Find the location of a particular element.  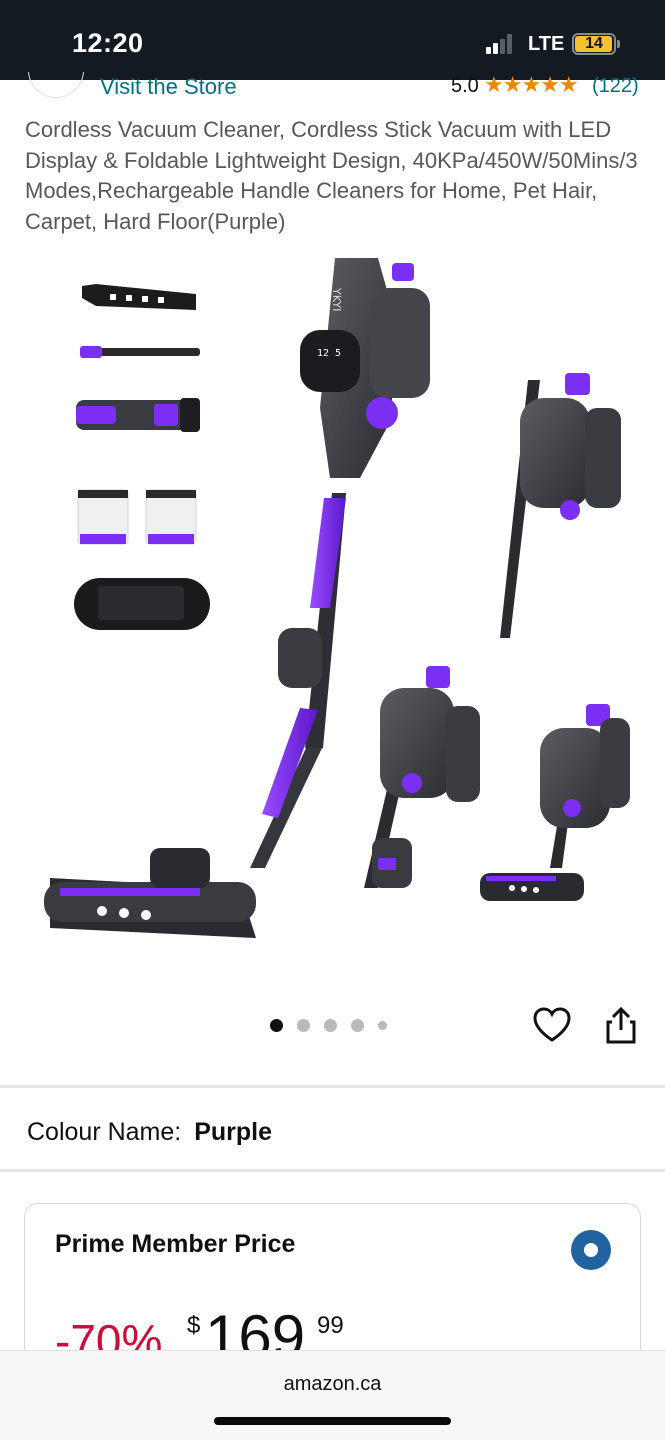

brand-label: YKYI is located at coordinates (336, 299).